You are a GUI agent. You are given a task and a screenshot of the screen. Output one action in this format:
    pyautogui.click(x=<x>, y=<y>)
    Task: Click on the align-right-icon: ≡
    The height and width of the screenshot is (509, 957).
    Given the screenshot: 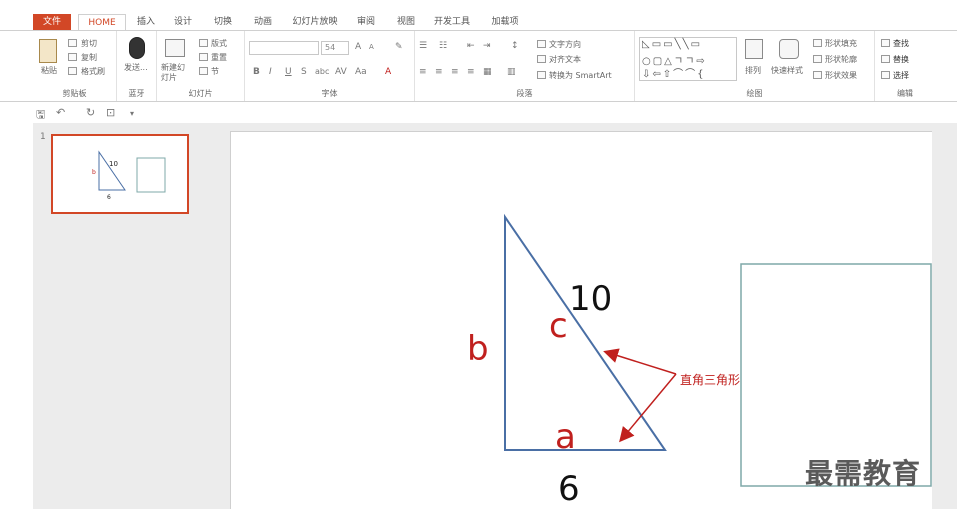 What is the action you would take?
    pyautogui.click(x=455, y=72)
    